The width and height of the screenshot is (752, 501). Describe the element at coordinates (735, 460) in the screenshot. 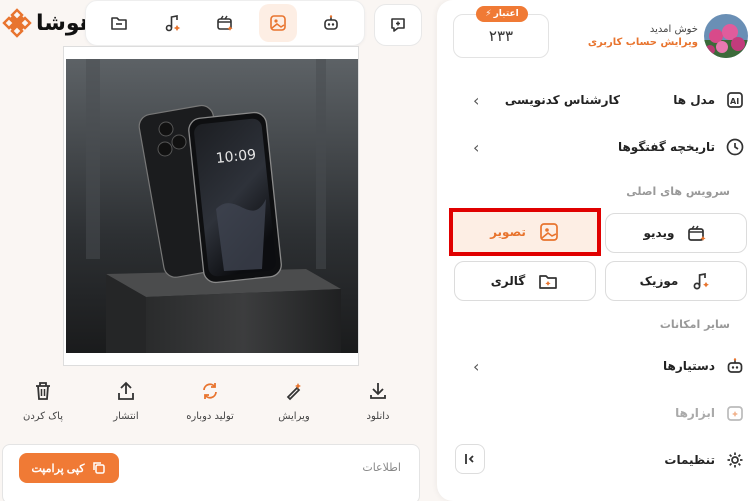

I see `gear-icon` at that location.